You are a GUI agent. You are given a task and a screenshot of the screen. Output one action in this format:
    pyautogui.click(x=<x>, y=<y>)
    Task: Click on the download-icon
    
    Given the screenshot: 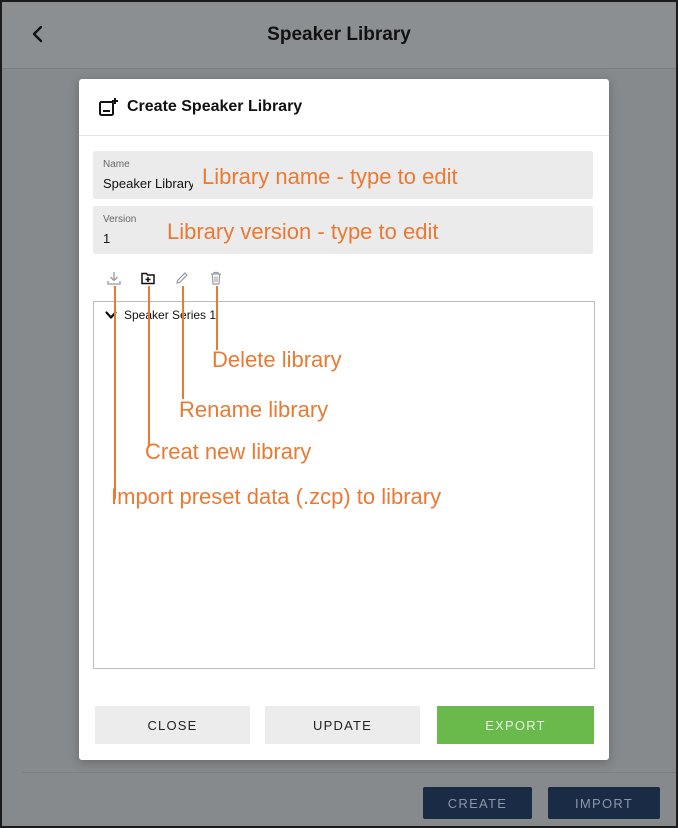 What is the action you would take?
    pyautogui.click(x=114, y=278)
    